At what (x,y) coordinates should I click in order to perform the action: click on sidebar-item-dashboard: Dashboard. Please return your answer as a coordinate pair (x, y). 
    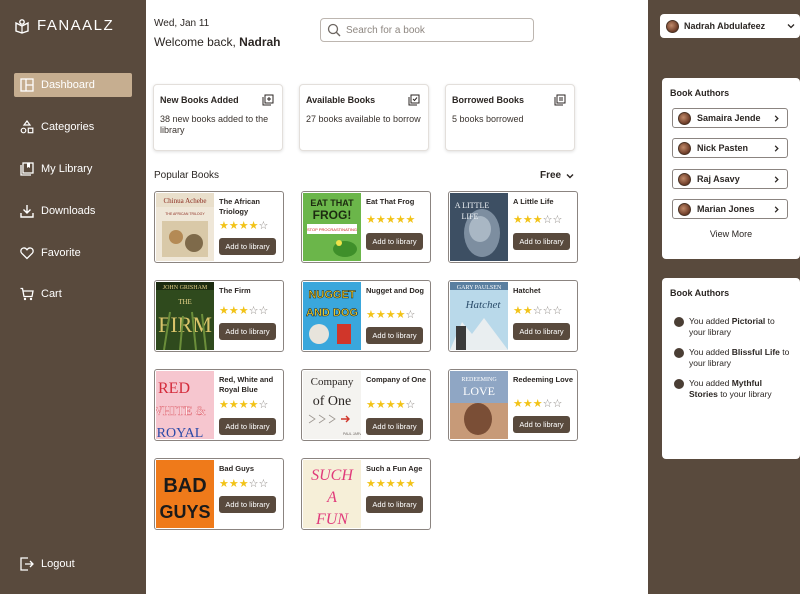
    Looking at the image, I should click on (73, 85).